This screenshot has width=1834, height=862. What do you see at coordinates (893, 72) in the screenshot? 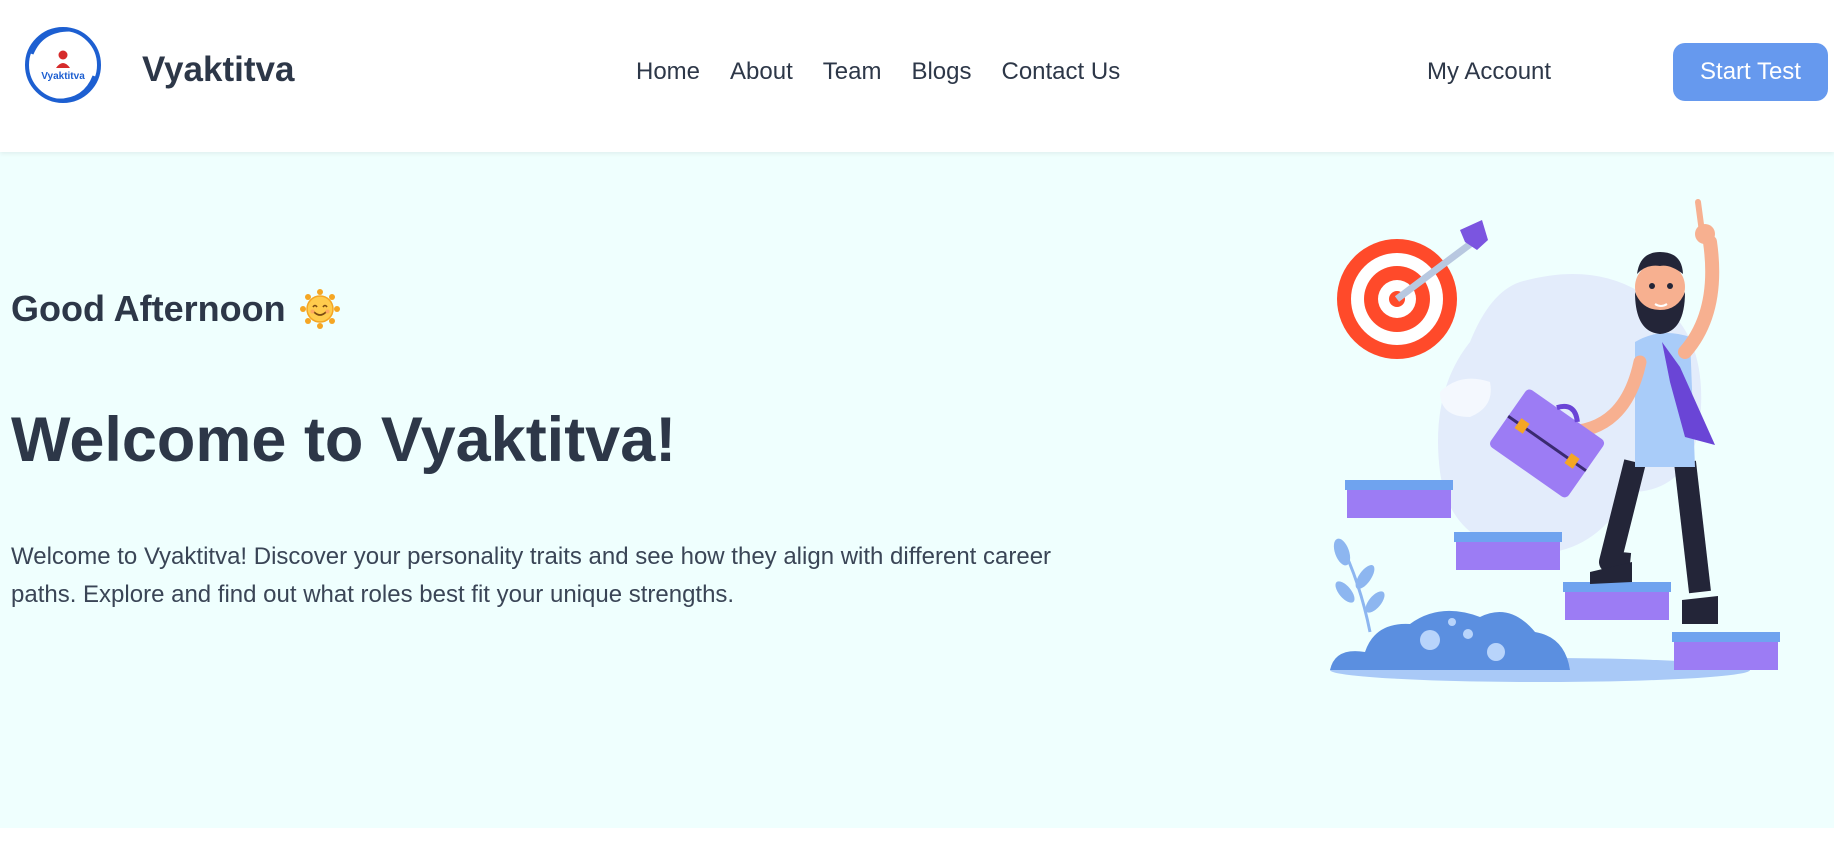
I see `main-nav: Home About Team Blogs Contact Us` at bounding box center [893, 72].